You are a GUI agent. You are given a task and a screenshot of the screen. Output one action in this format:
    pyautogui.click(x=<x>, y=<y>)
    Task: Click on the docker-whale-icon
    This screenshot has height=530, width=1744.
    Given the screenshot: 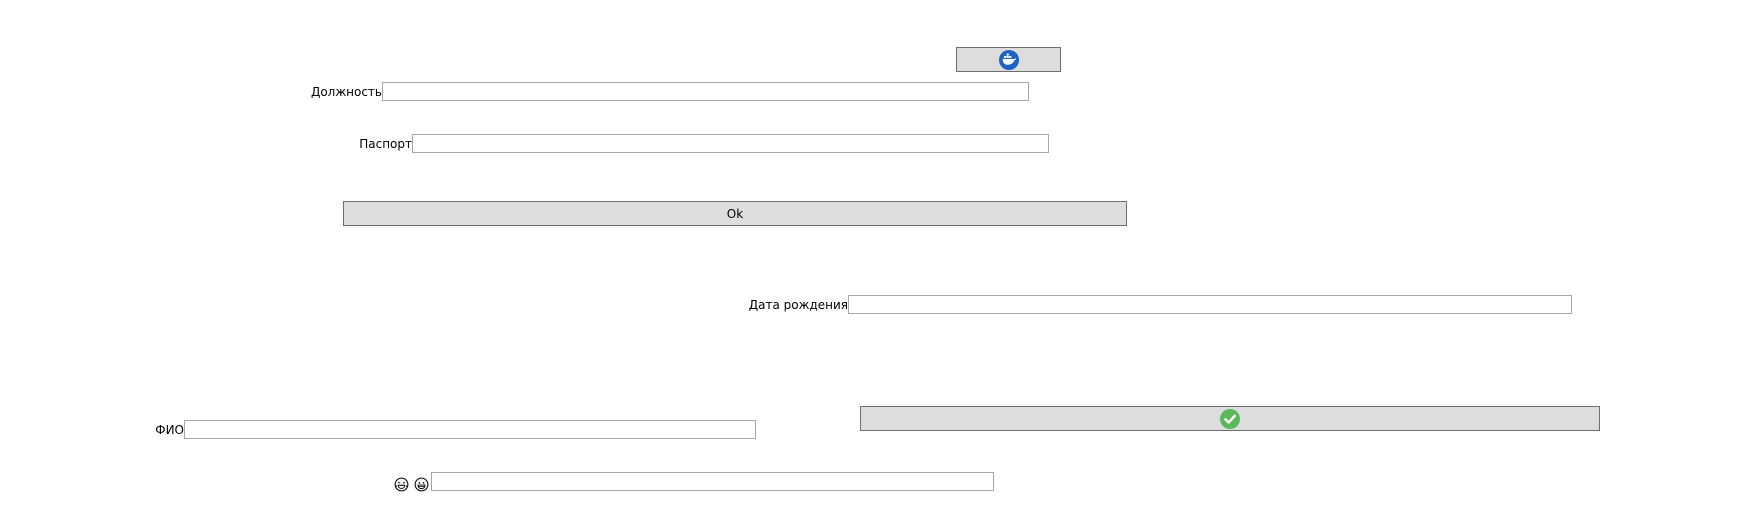 What is the action you would take?
    pyautogui.click(x=1008, y=59)
    